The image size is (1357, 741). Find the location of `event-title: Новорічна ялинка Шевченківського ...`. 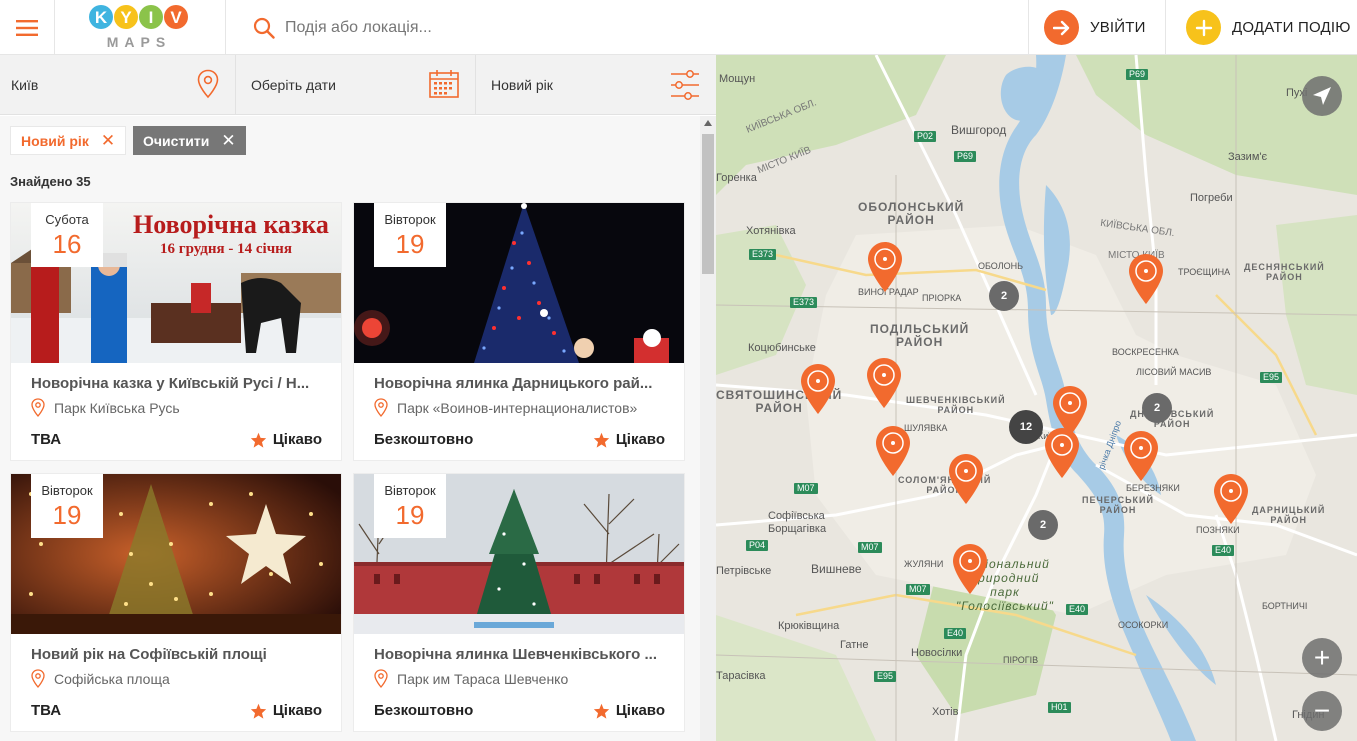

event-title: Новорічна ялинка Шевченківського ... is located at coordinates (524, 654).